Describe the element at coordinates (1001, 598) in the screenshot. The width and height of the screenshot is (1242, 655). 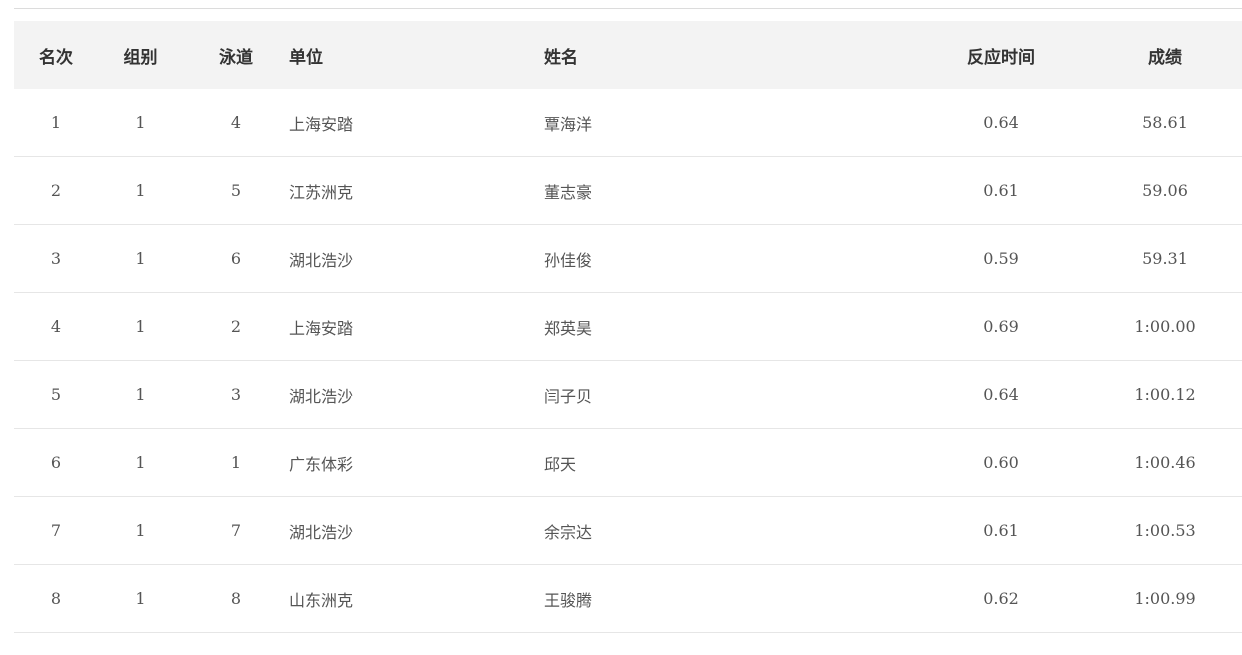
I see `cell-reaction-time: 0.62` at that location.